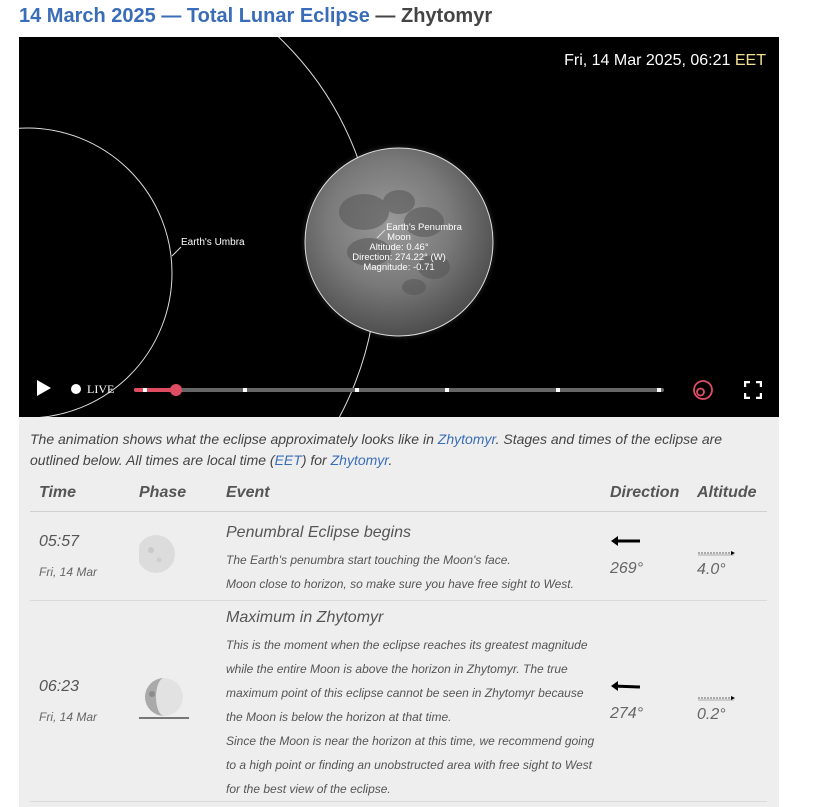  I want to click on live-label: LIVE, so click(101, 389).